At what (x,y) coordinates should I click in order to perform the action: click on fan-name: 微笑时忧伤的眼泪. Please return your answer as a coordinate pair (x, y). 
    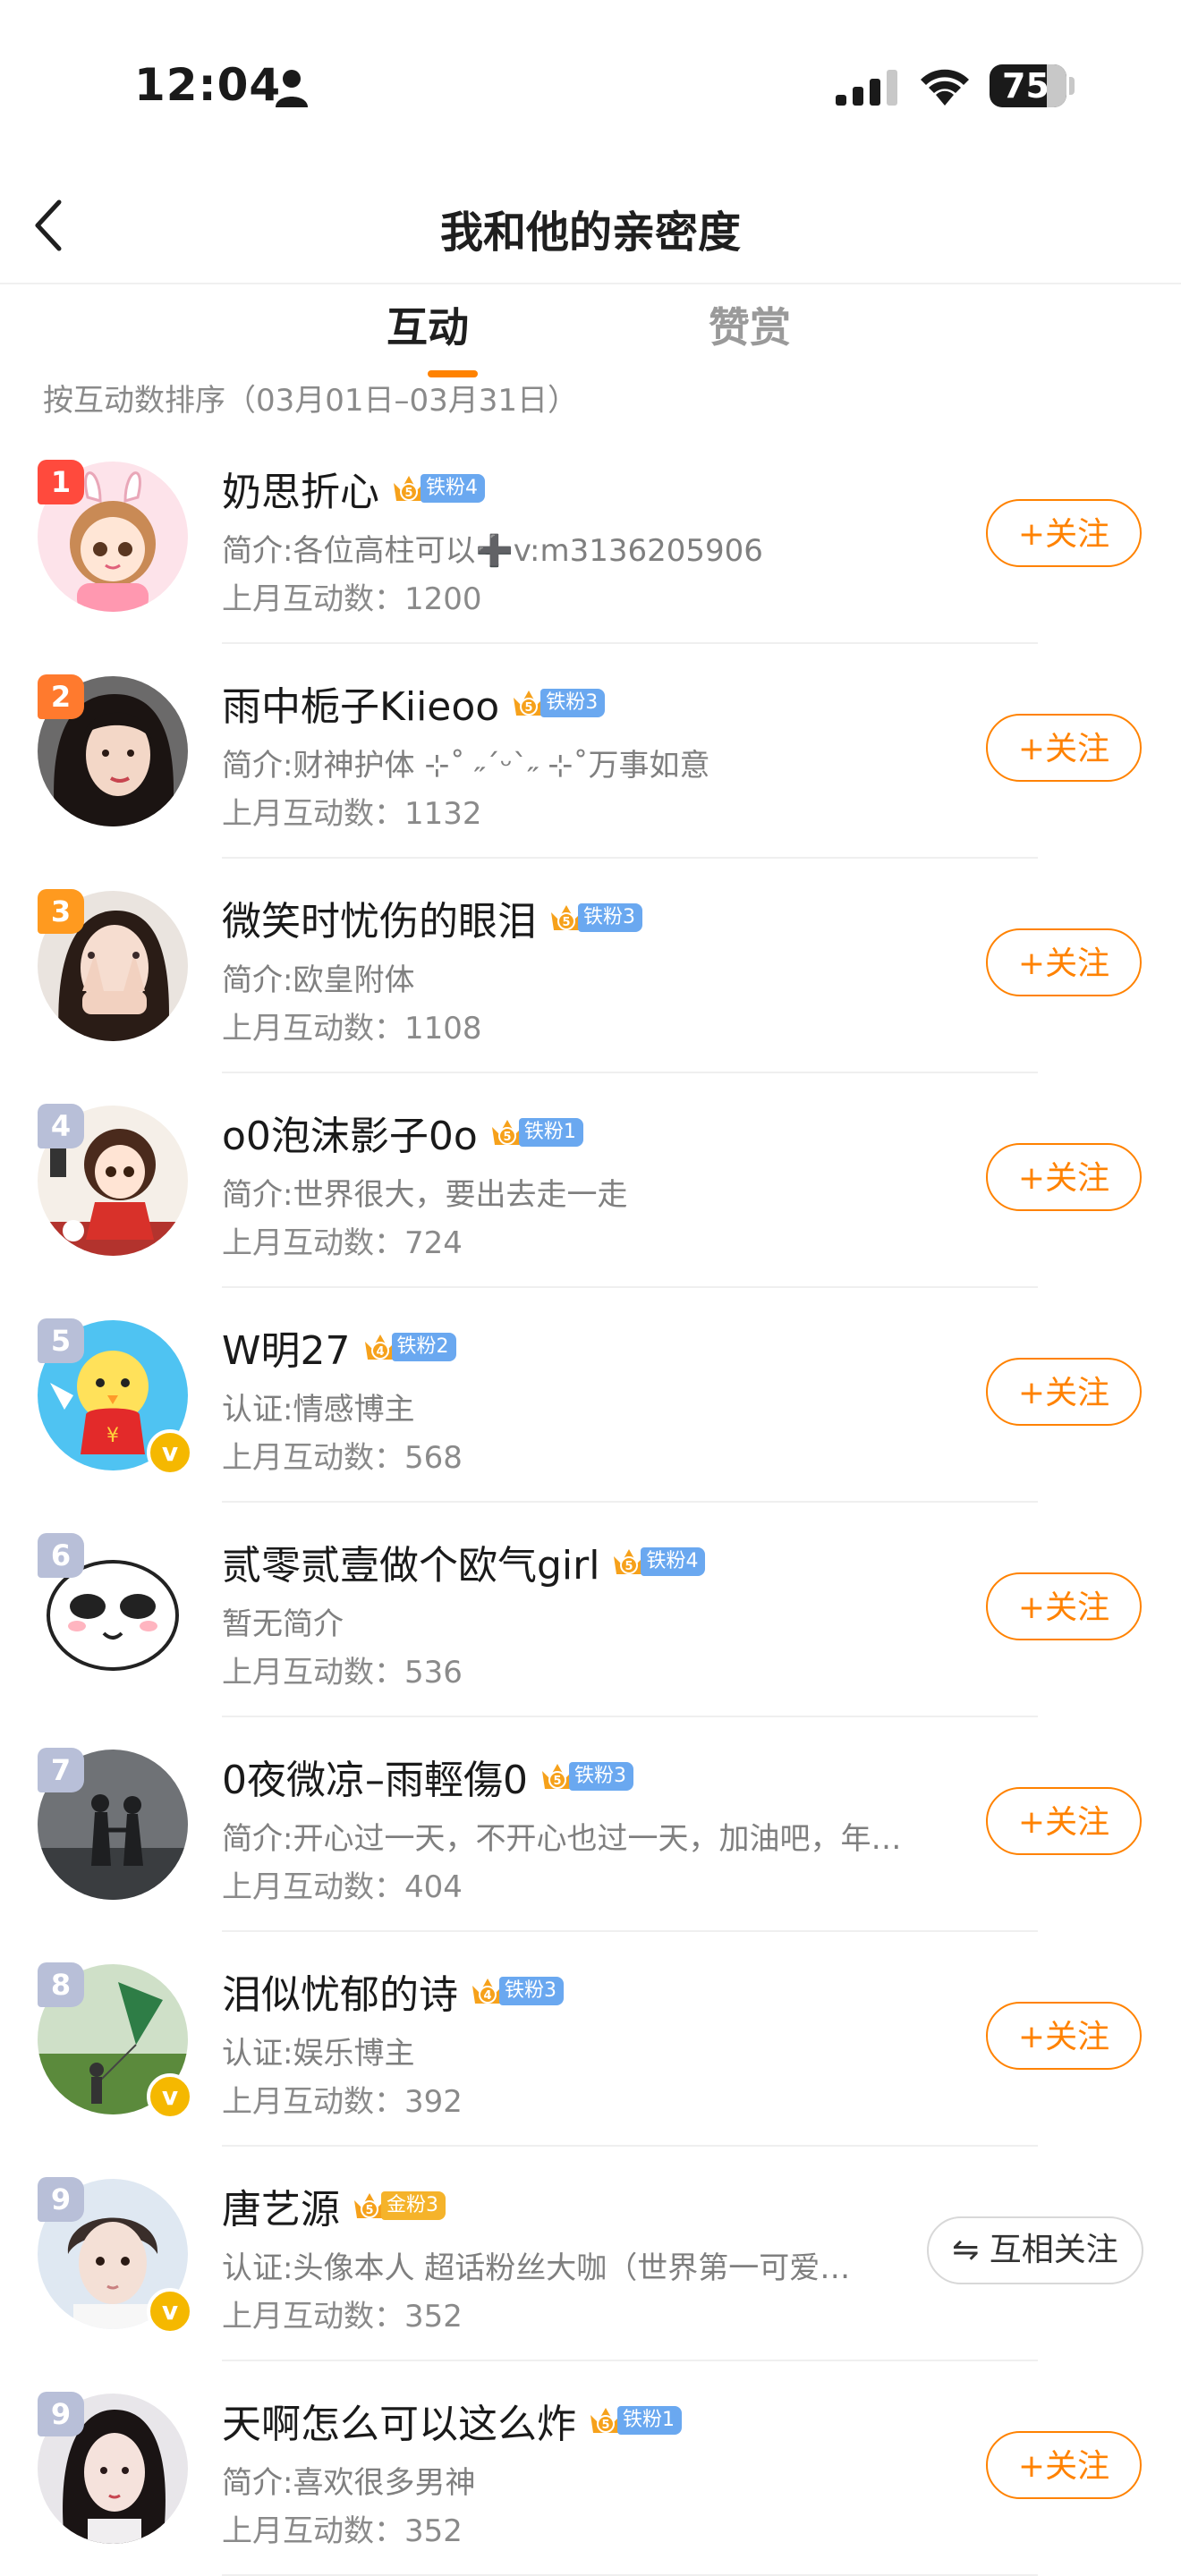
    Looking at the image, I should click on (379, 917).